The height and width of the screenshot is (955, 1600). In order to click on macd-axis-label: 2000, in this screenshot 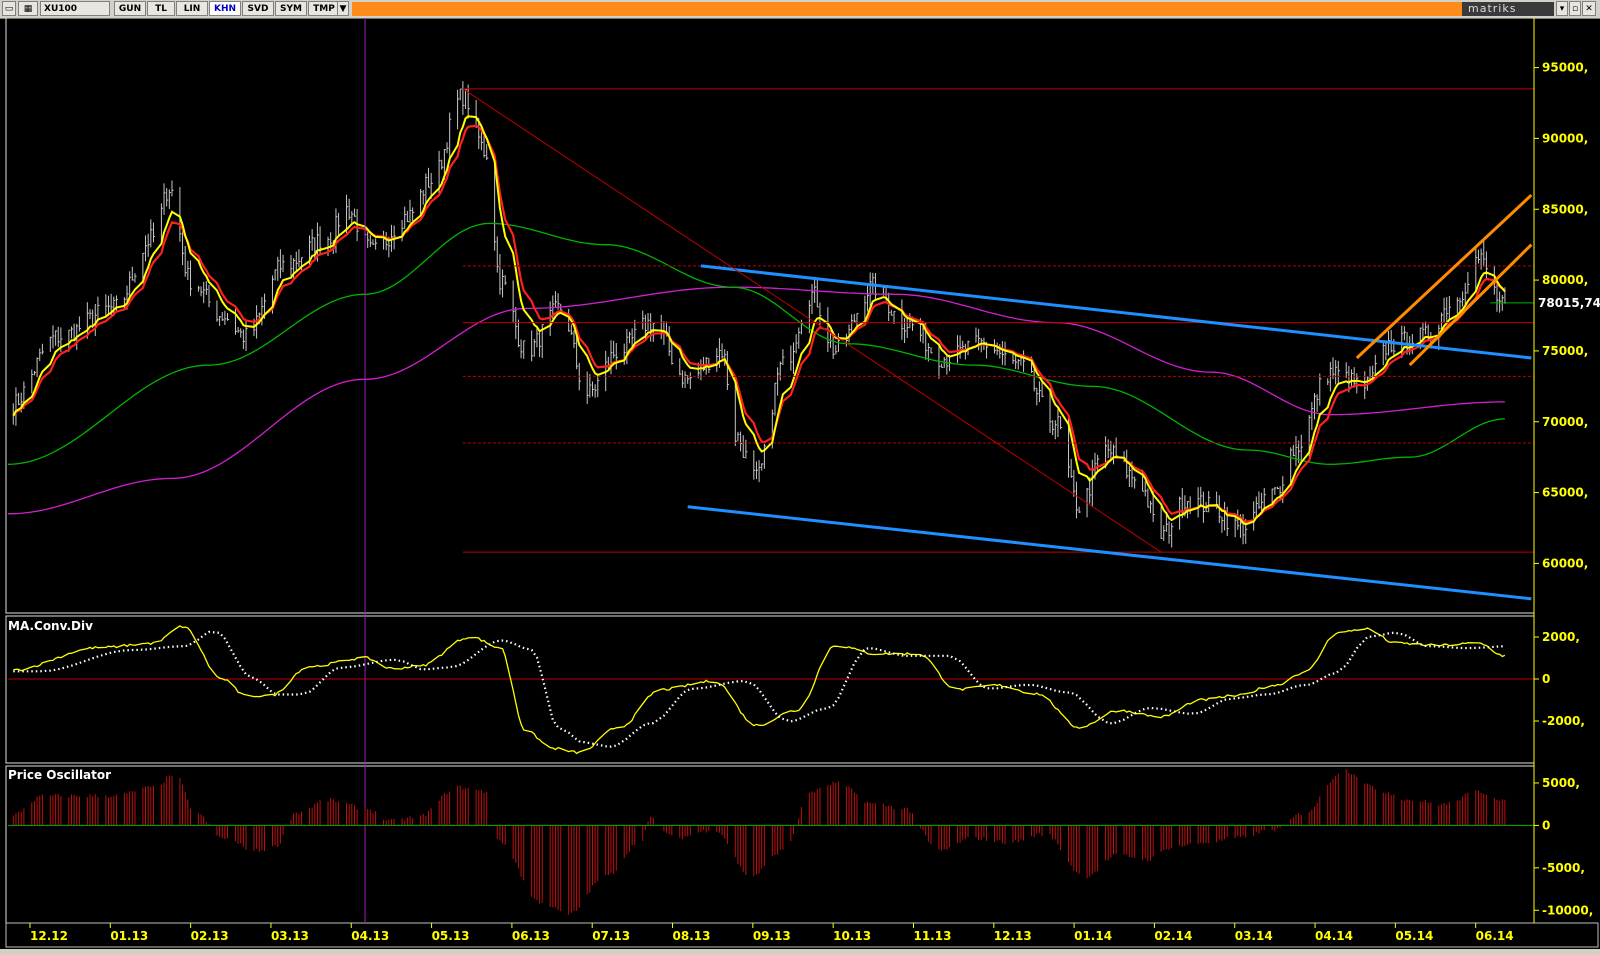, I will do `click(1561, 637)`.